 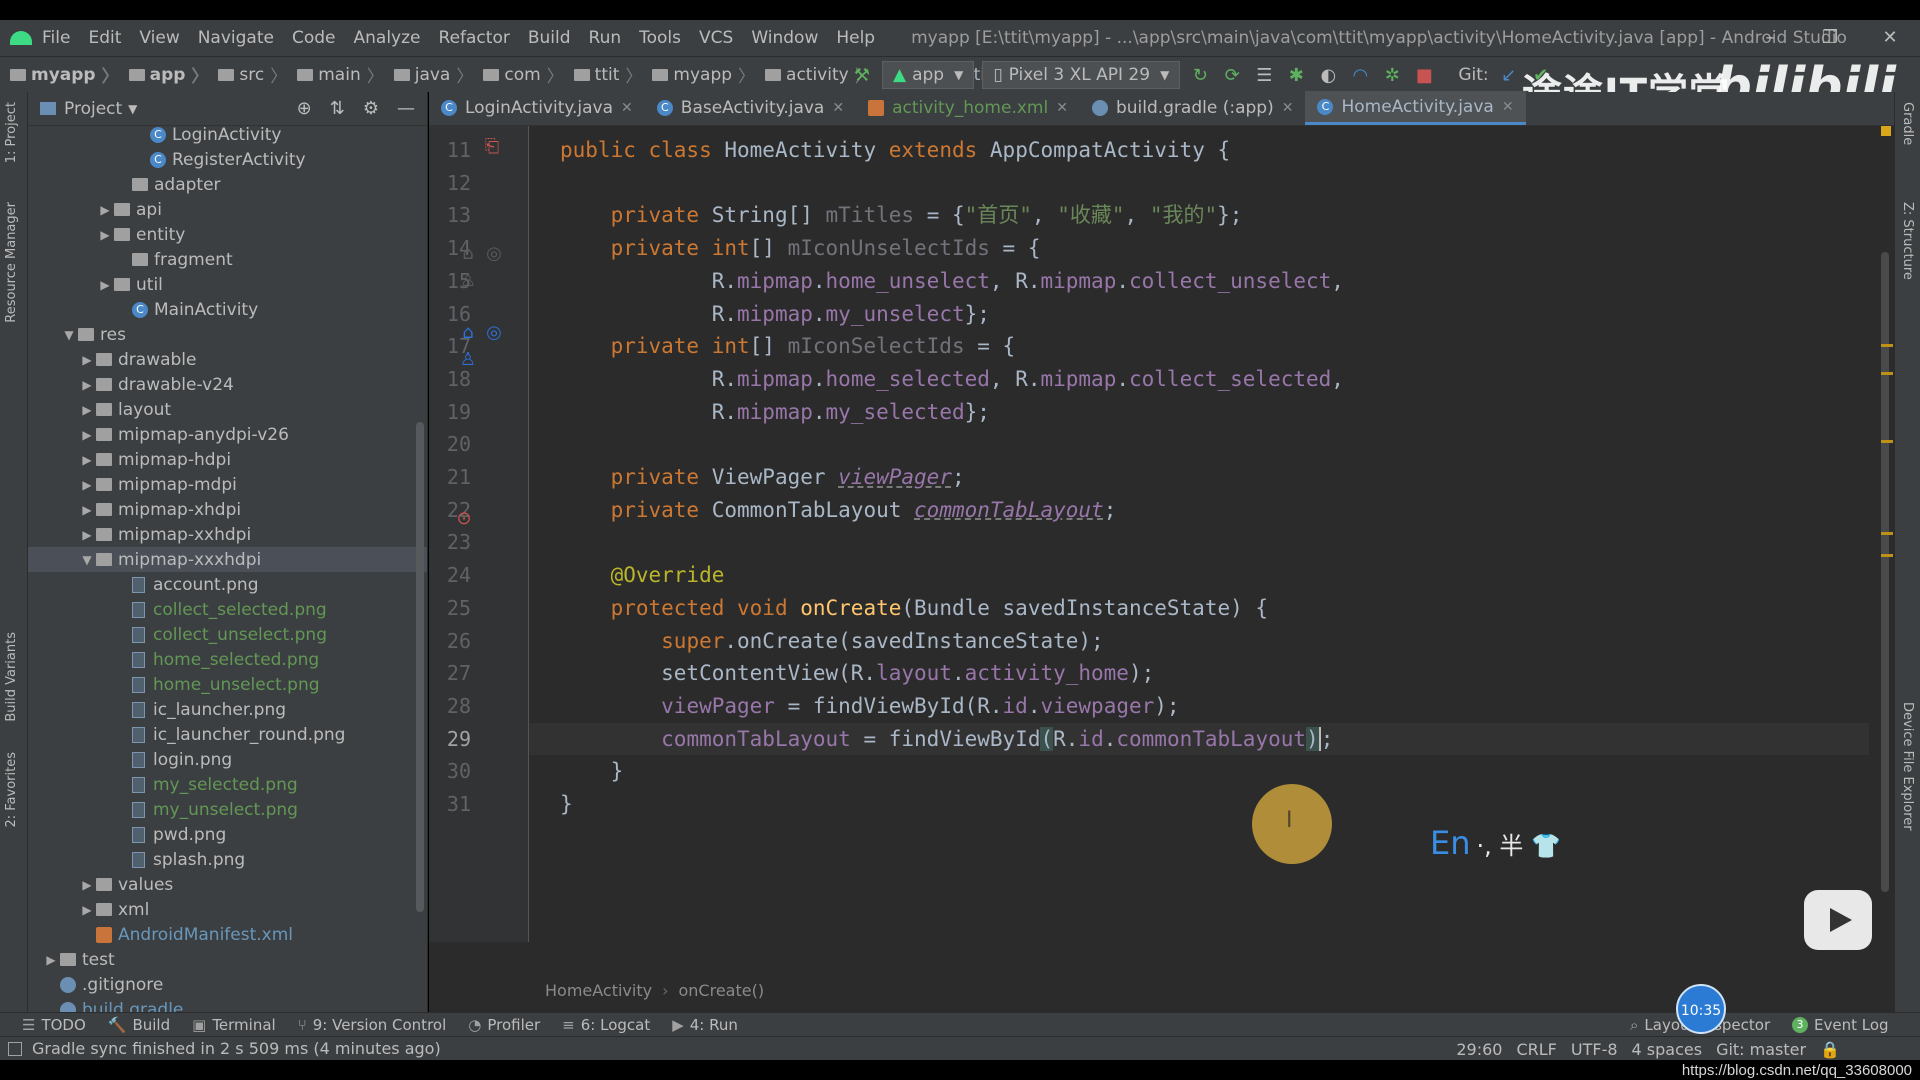 I want to click on tree-item: ic_launcher.png, so click(x=227, y=709).